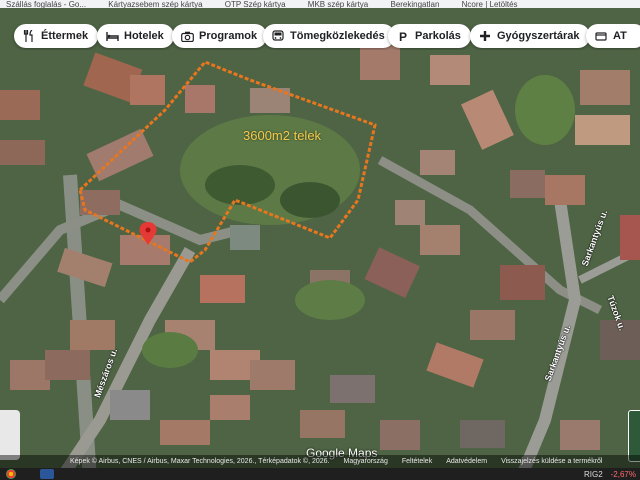  What do you see at coordinates (593, 474) in the screenshot?
I see `ticker-symbol: RIG2` at bounding box center [593, 474].